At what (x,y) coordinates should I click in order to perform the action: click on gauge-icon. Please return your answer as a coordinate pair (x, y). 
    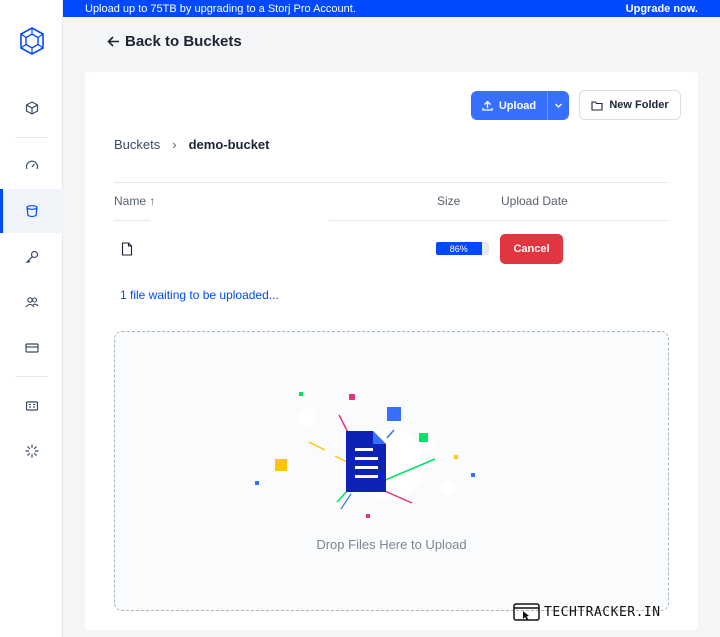
    Looking at the image, I should click on (31, 165).